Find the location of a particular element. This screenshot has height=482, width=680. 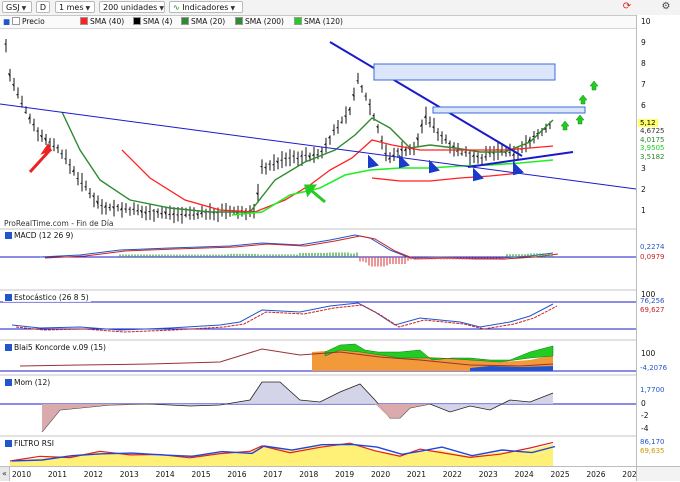

macd-line is located at coordinates (296, 246).